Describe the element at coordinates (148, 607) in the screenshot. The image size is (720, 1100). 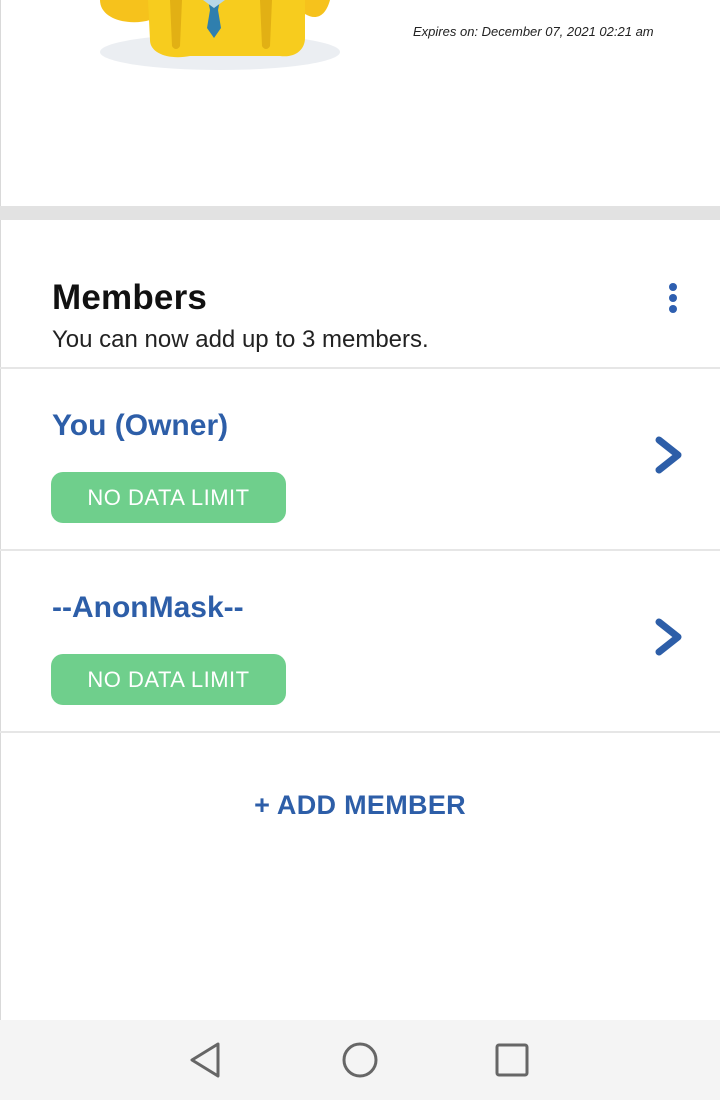
I see `member-name: --AnonMask--` at that location.